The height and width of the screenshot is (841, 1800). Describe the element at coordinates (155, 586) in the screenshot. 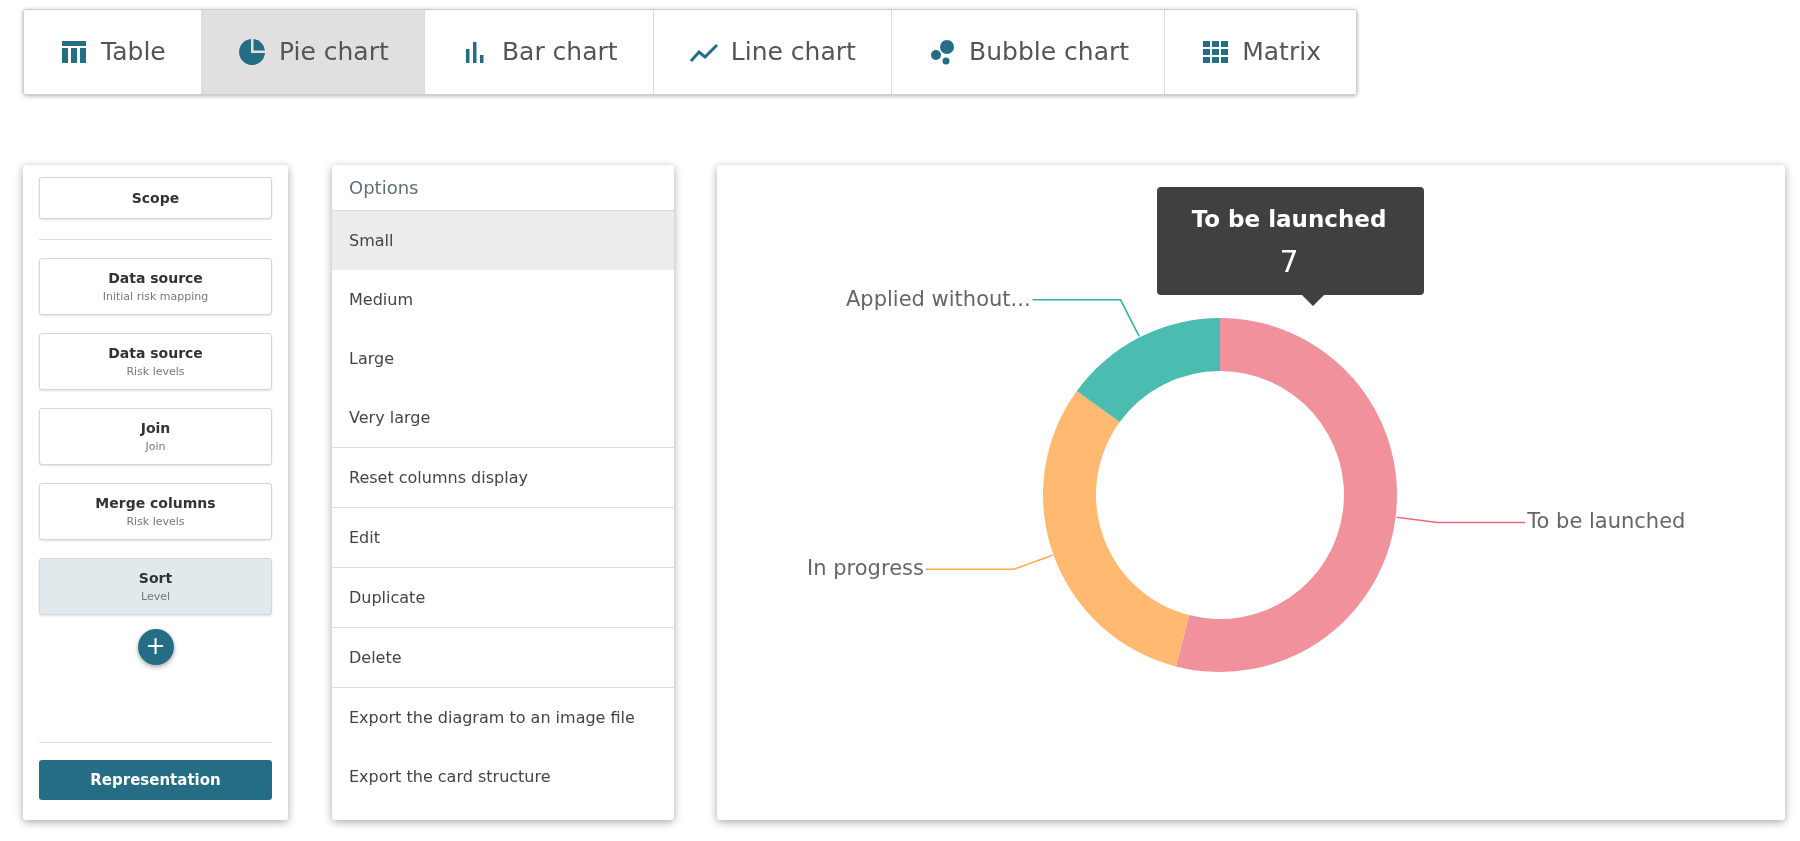

I see `pipeline-step: Sort Level` at that location.